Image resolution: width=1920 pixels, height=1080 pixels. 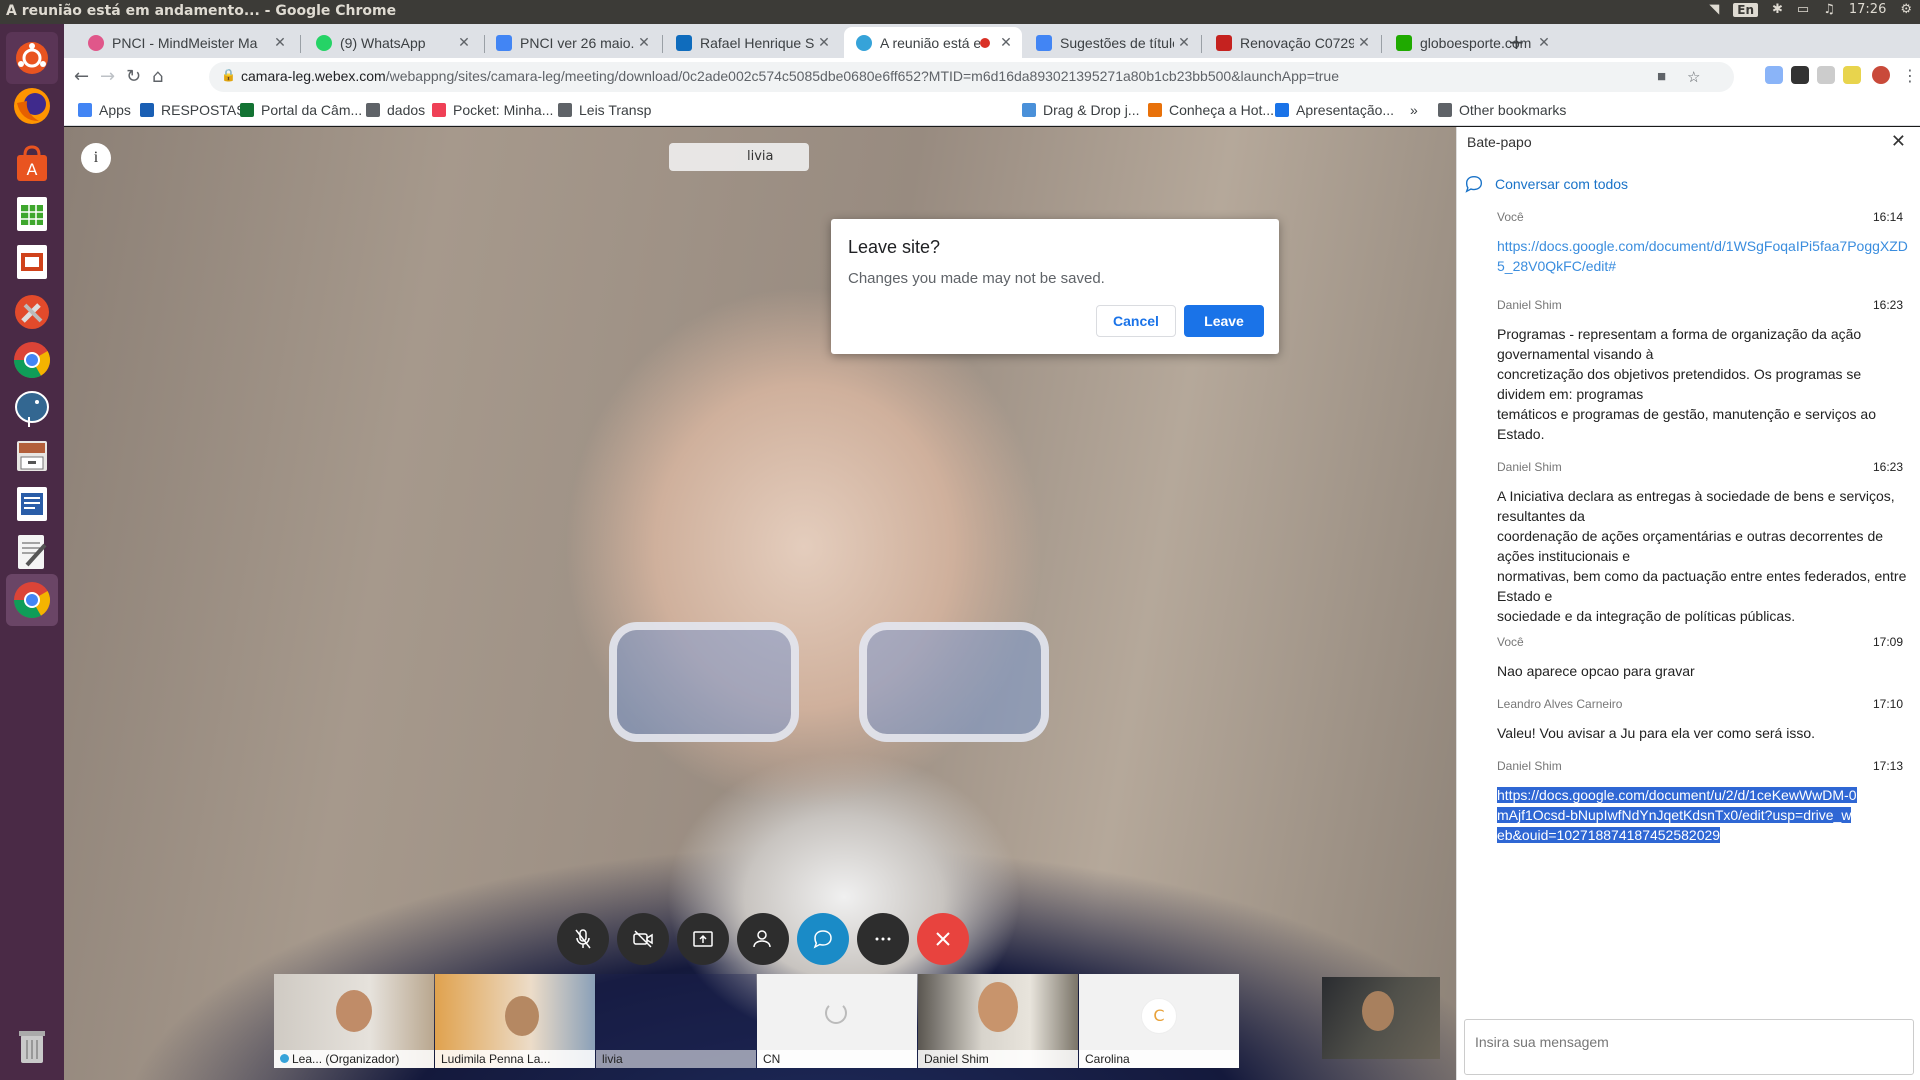 What do you see at coordinates (836, 1013) in the screenshot?
I see `loading-spinner-icon` at bounding box center [836, 1013].